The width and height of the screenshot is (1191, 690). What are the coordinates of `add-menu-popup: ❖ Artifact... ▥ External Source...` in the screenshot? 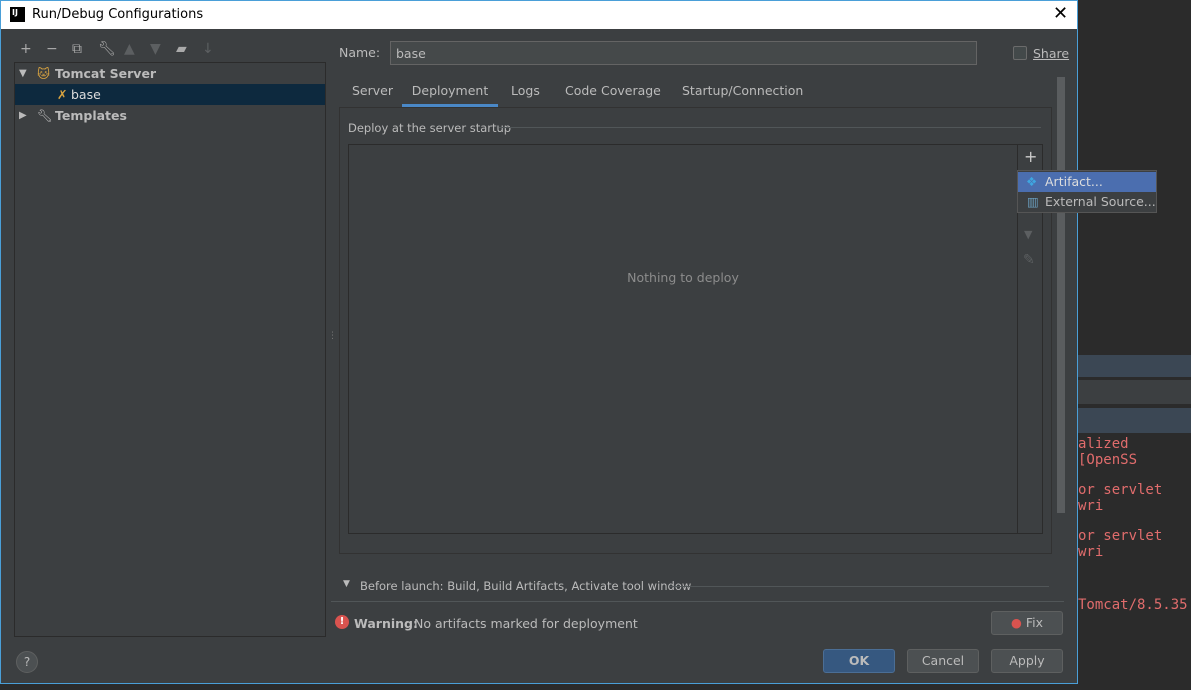 It's located at (1087, 191).